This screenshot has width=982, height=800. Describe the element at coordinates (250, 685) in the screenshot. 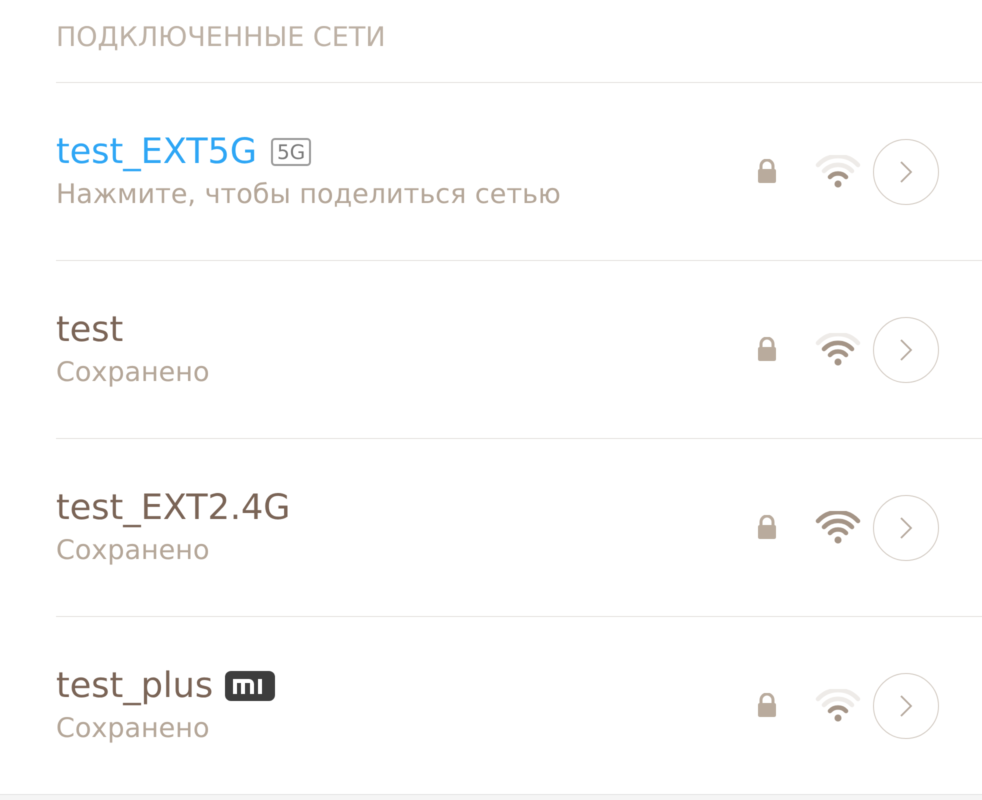

I see `router-logo-icon` at that location.